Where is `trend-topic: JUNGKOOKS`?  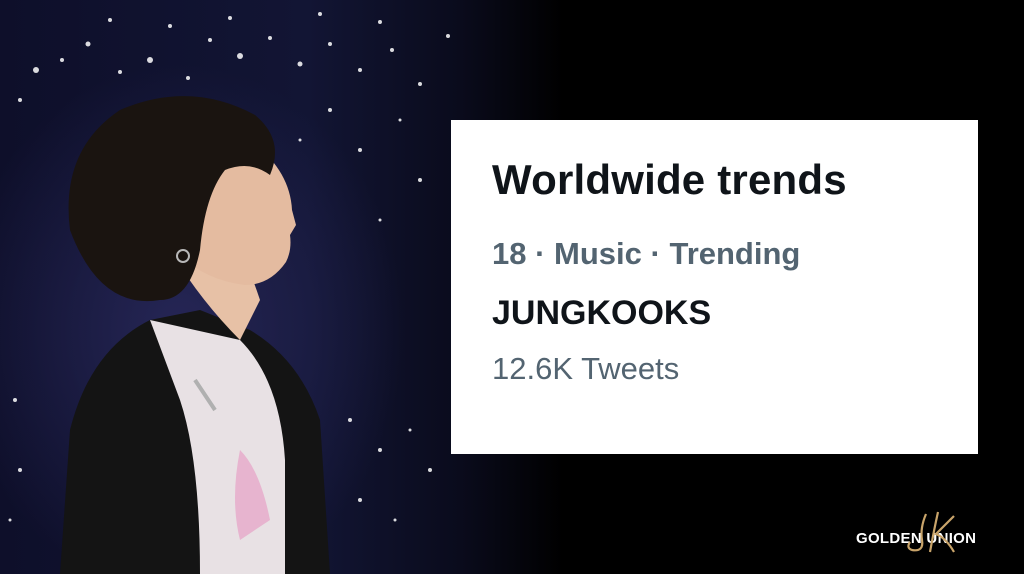
trend-topic: JUNGKOOKS is located at coordinates (735, 313).